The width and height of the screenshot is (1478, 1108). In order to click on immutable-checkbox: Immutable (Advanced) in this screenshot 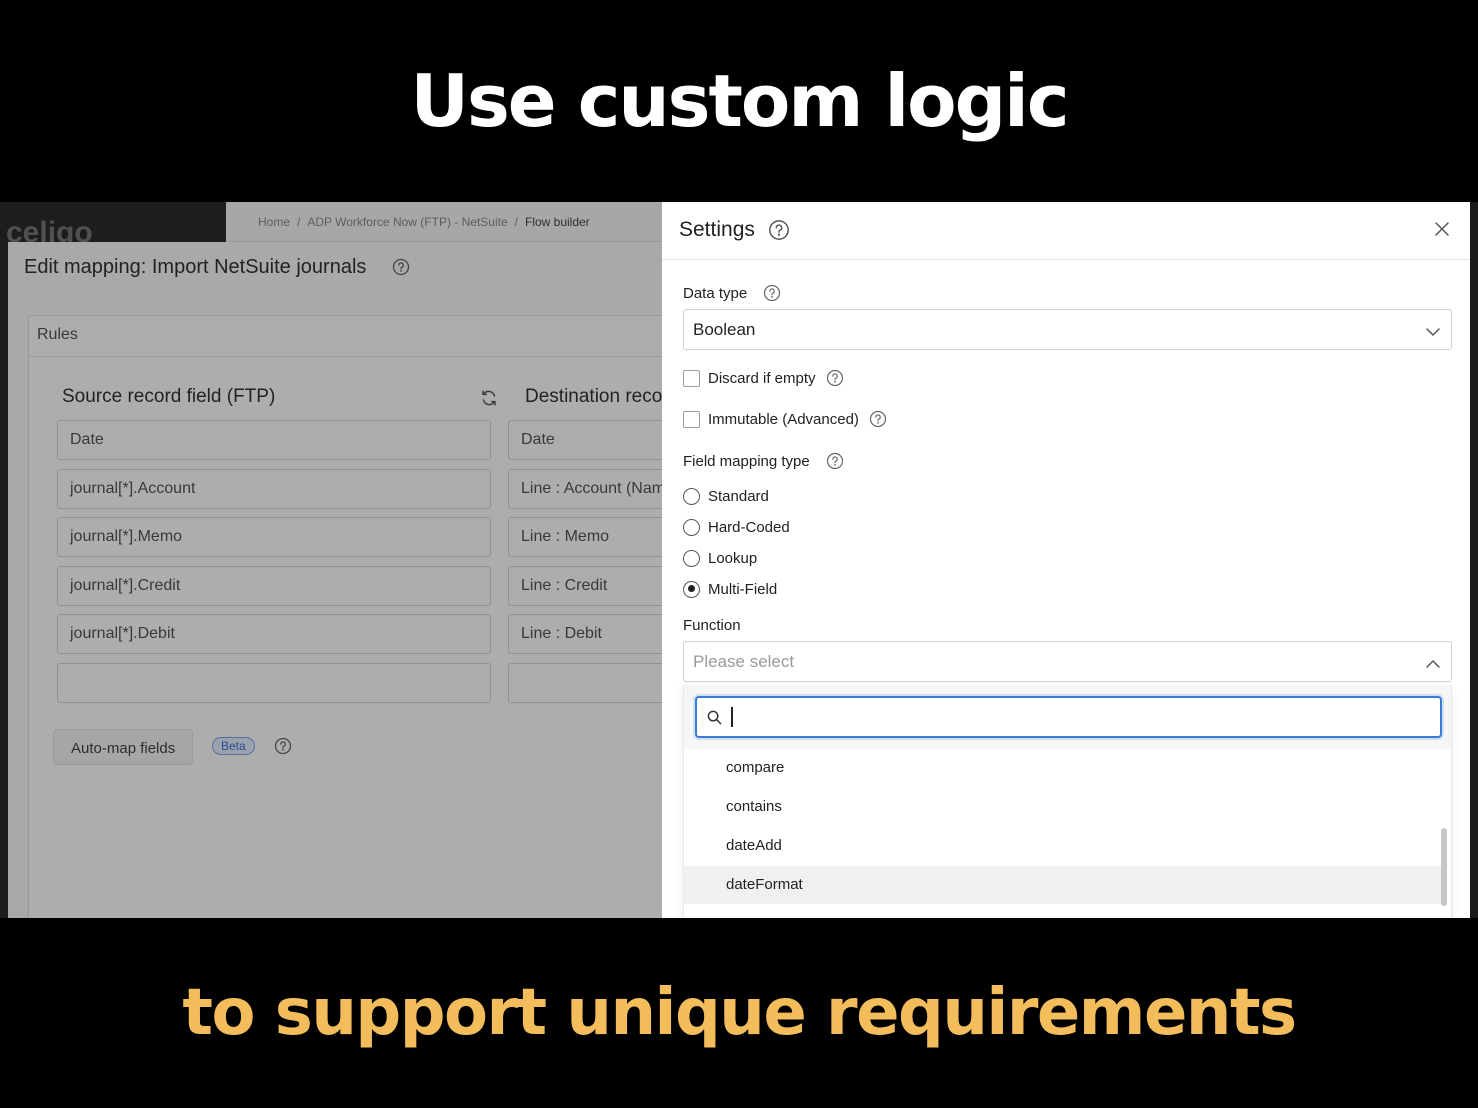, I will do `click(785, 419)`.